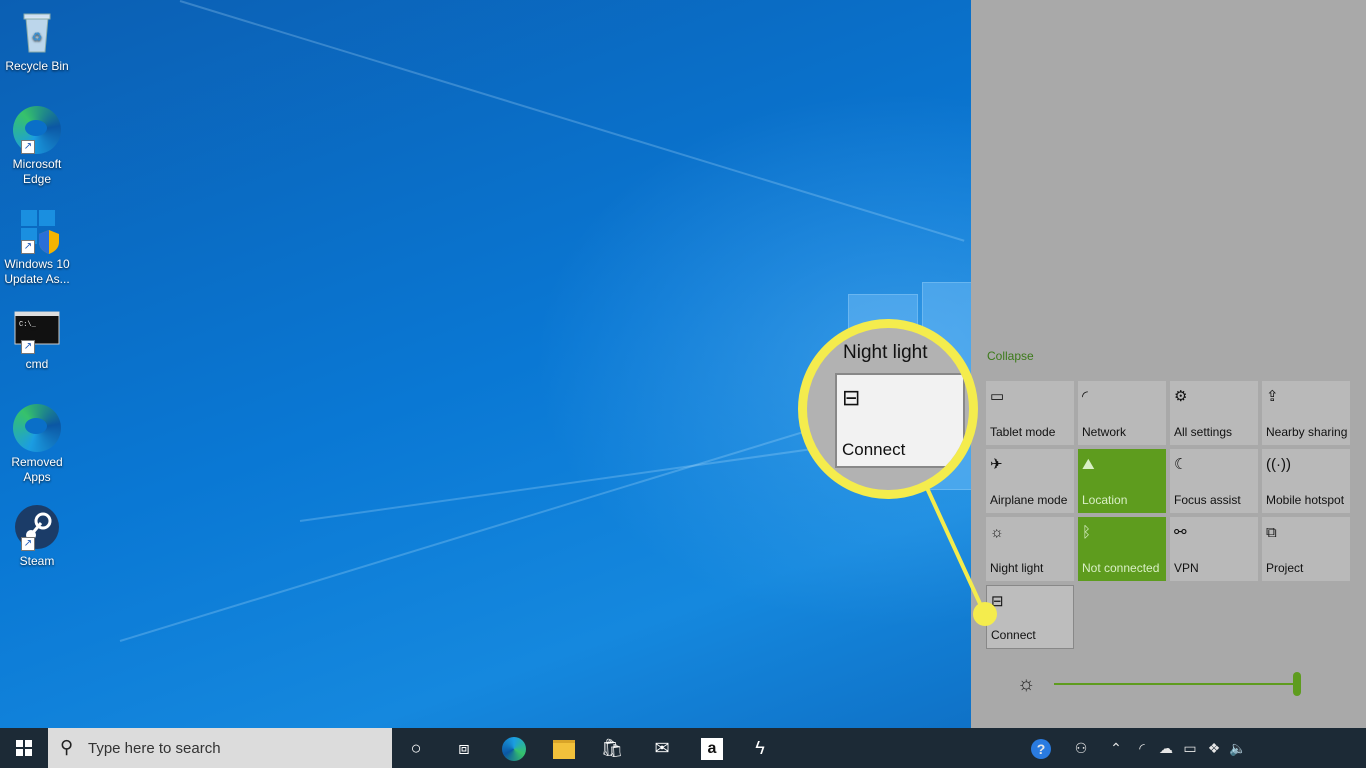 The height and width of the screenshot is (768, 1366). I want to click on amazon-icon: a, so click(712, 748).